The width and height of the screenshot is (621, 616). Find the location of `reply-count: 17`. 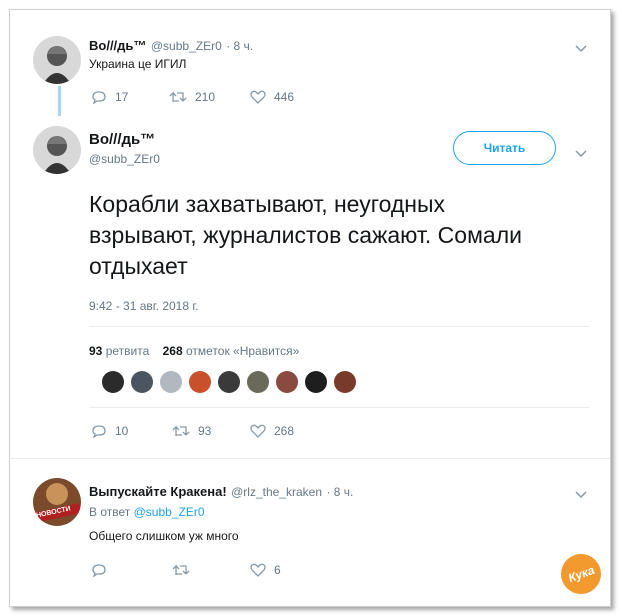

reply-count: 17 is located at coordinates (122, 97).